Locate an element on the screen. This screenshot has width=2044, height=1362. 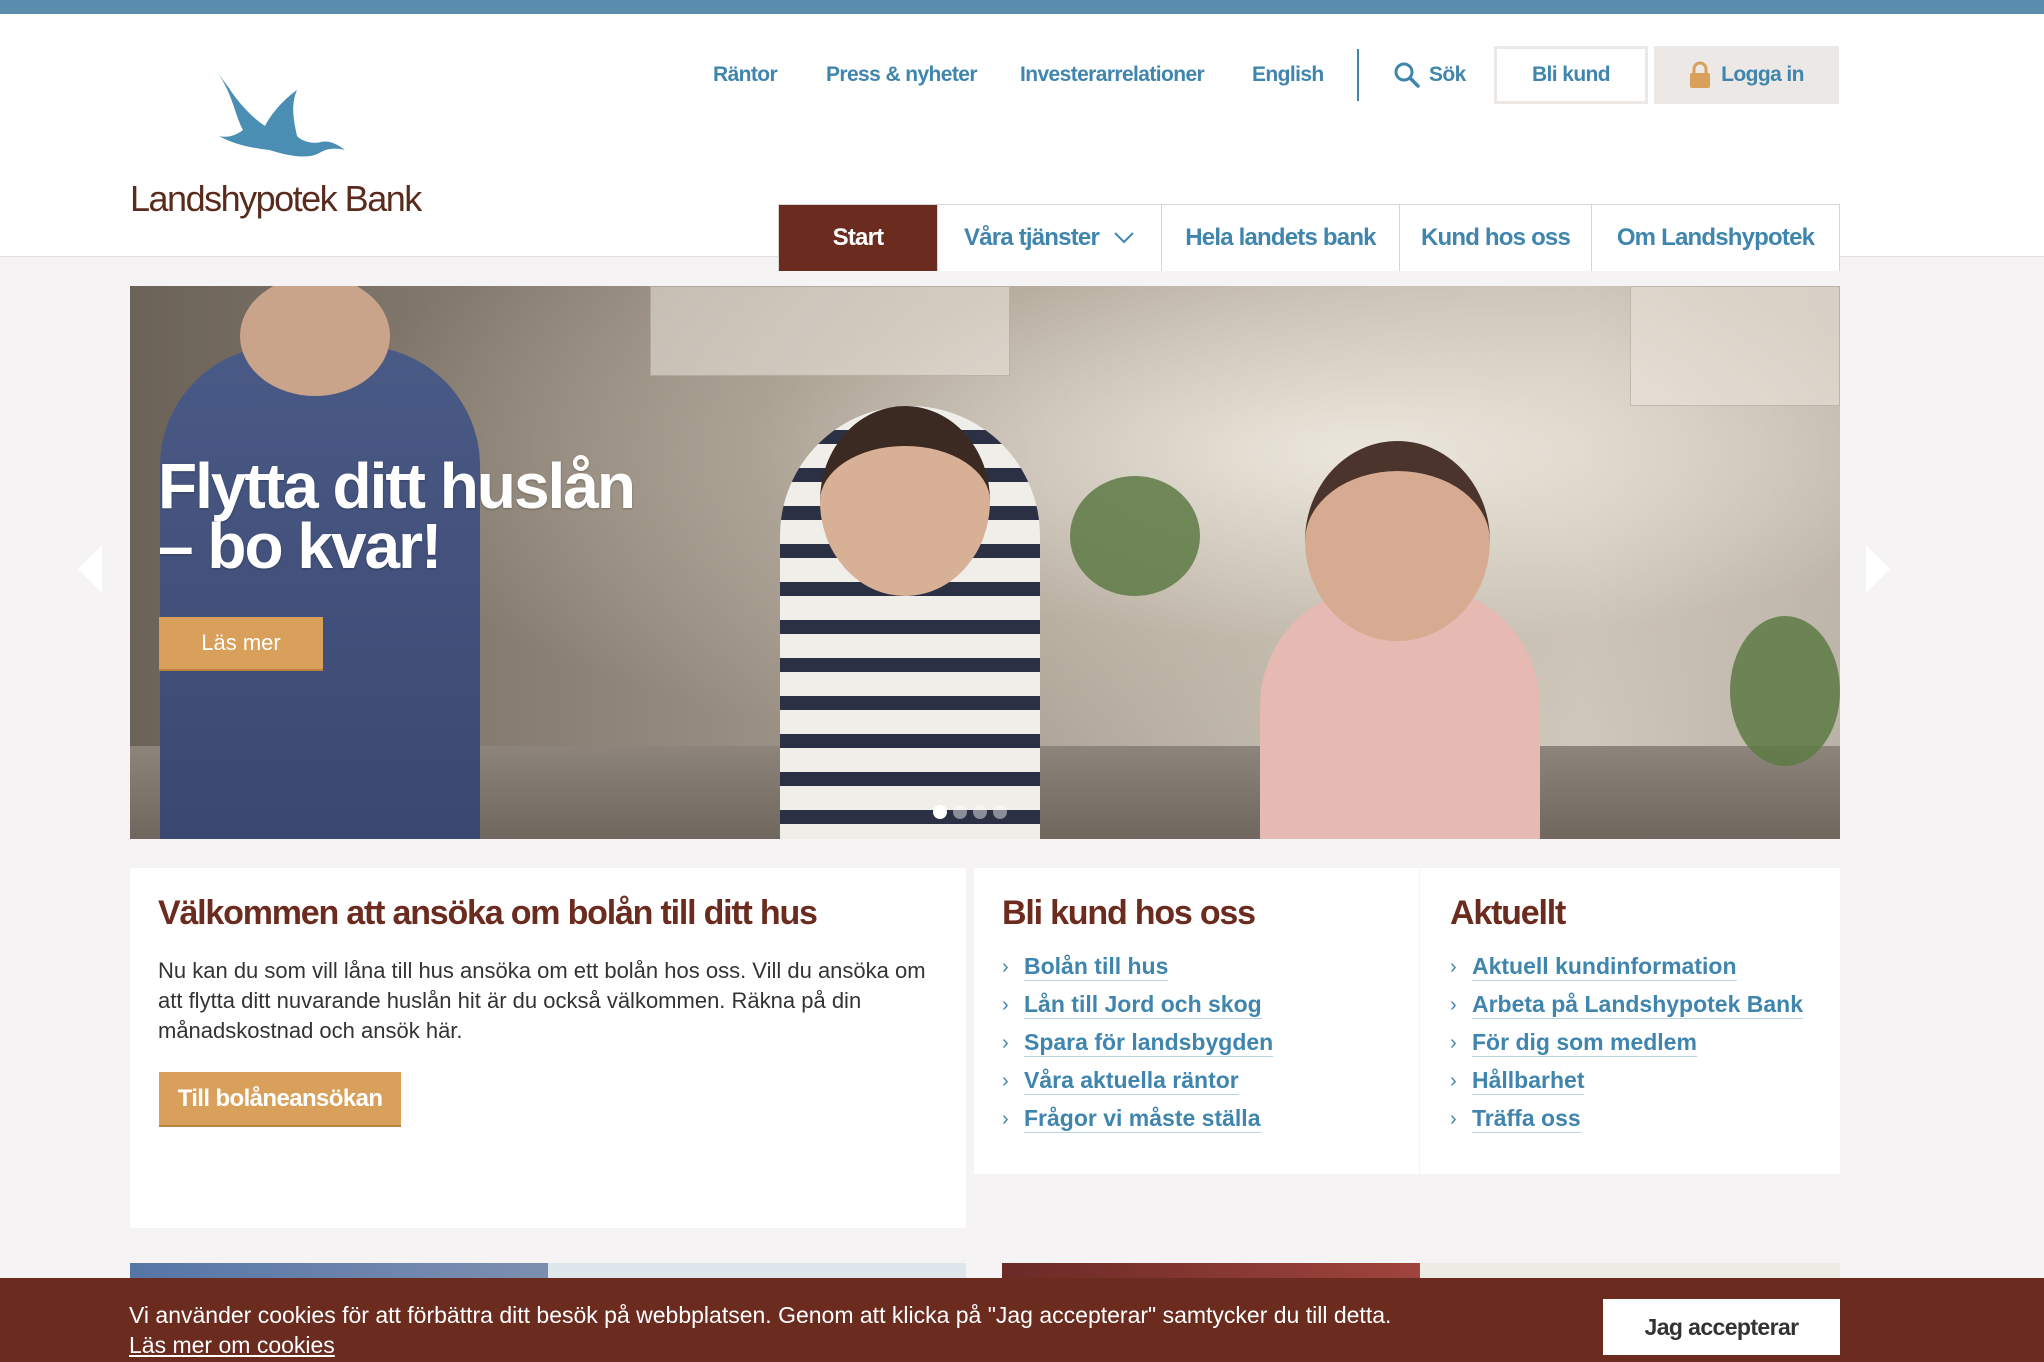
util-link-label: English is located at coordinates (1288, 75).